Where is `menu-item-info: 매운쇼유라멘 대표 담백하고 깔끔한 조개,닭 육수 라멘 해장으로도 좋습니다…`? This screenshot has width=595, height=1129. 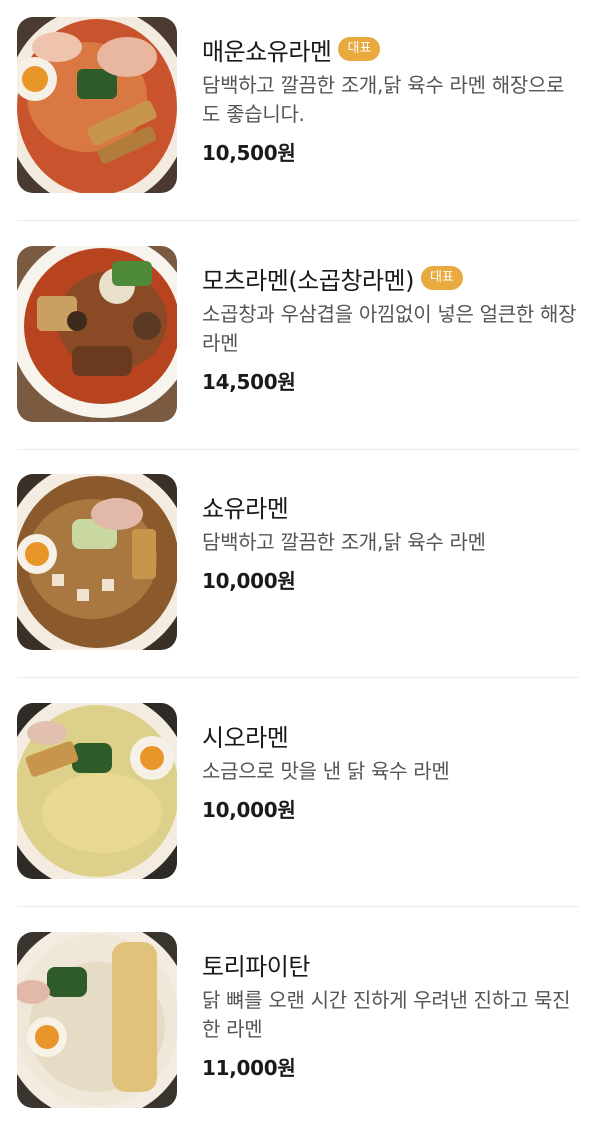
menu-item-info: 매운쇼유라멘 대표 담백하고 깔끔한 조개,닭 육수 라멘 해장으로도 좋습니다… is located at coordinates (390, 91).